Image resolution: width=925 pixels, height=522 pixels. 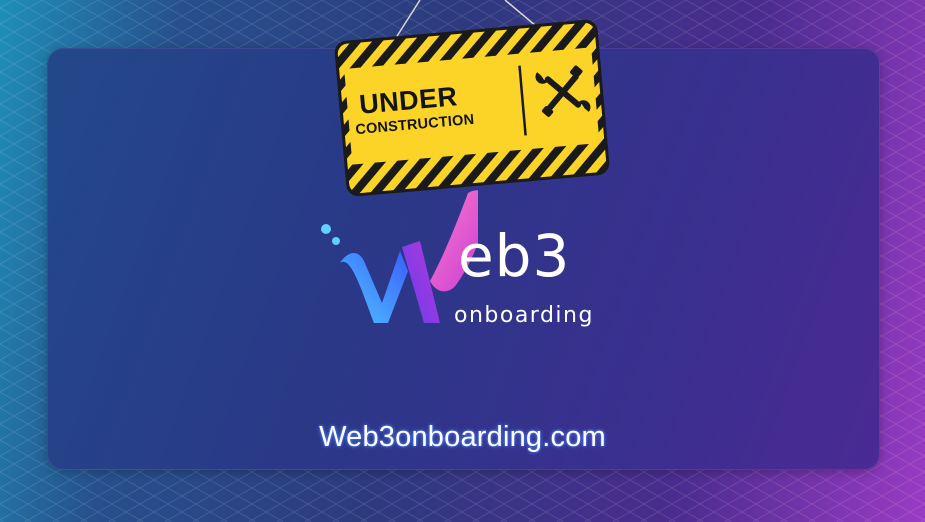 I want to click on logo-tagline: onboarding, so click(x=524, y=315).